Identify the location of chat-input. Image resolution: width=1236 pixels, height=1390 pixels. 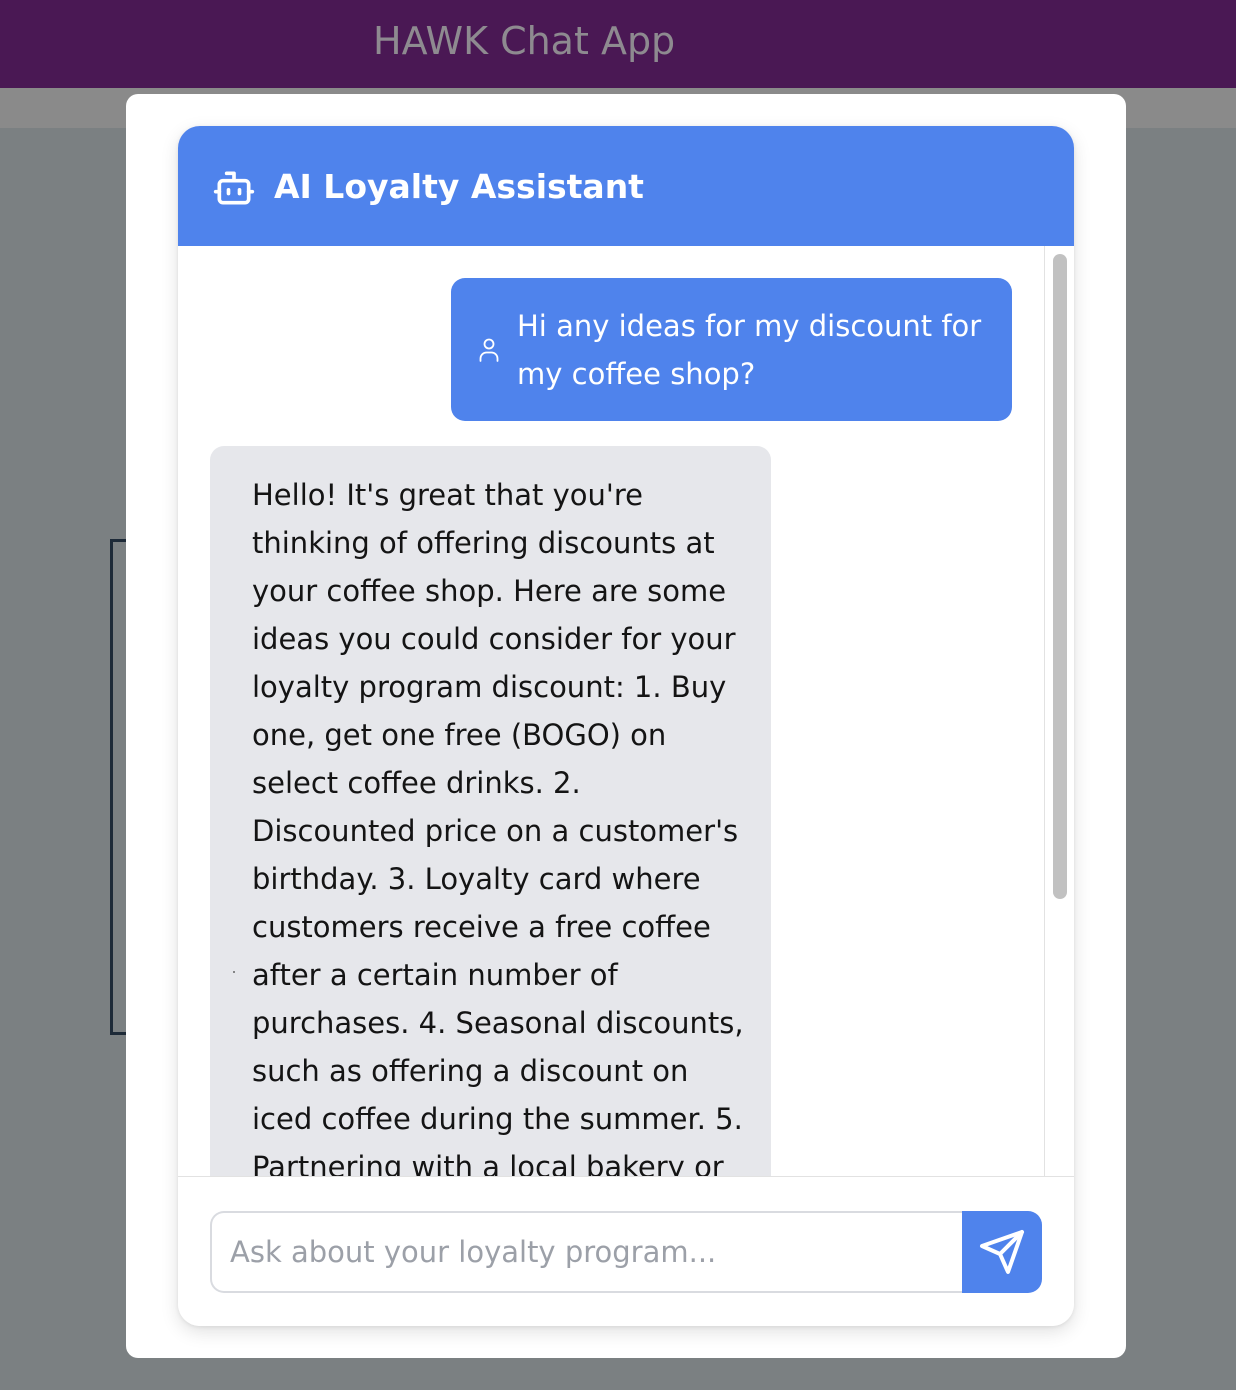
(586, 1252).